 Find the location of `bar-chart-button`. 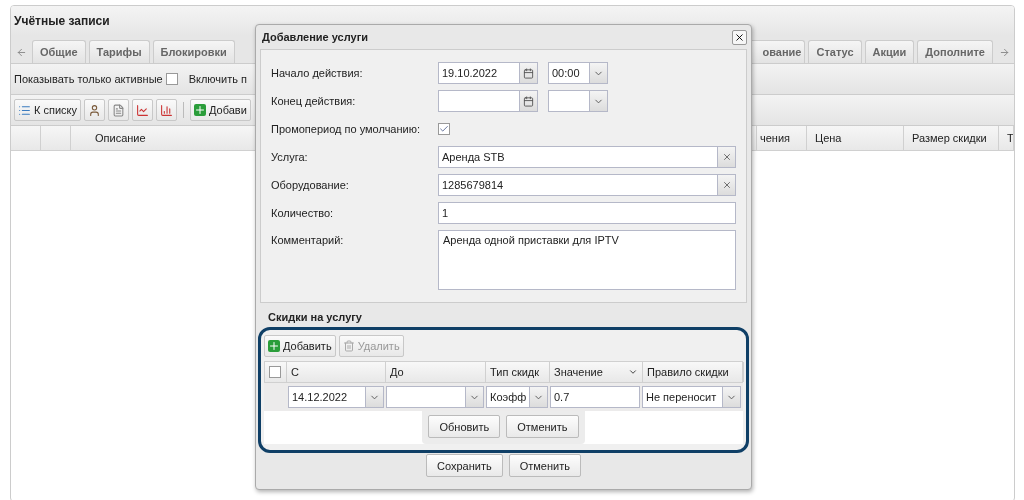

bar-chart-button is located at coordinates (166, 110).